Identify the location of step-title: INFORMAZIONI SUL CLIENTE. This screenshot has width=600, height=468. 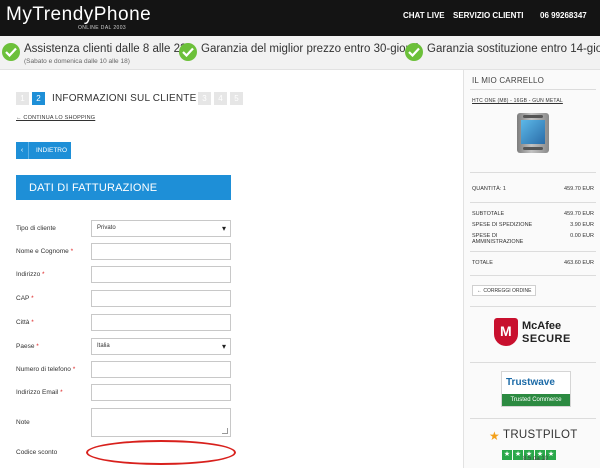
(124, 98).